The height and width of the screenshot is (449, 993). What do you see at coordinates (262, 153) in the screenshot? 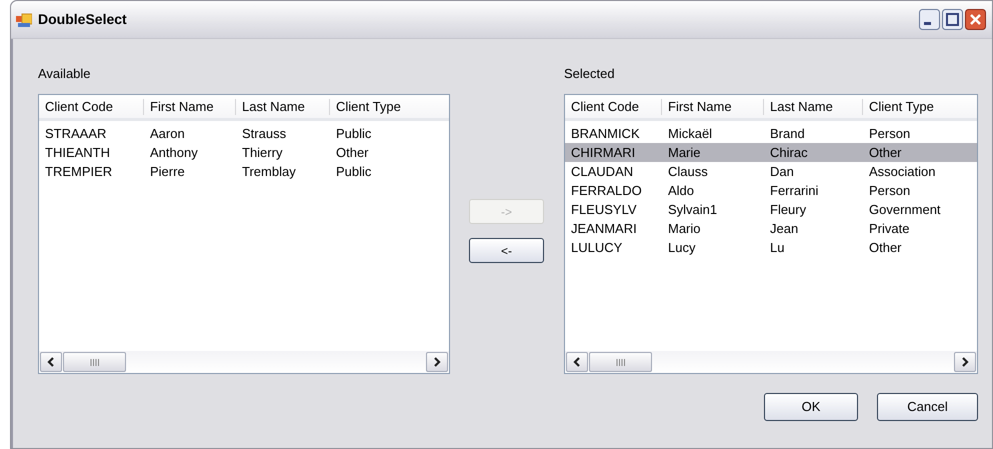
I see `table-cell-text: Thierry` at bounding box center [262, 153].